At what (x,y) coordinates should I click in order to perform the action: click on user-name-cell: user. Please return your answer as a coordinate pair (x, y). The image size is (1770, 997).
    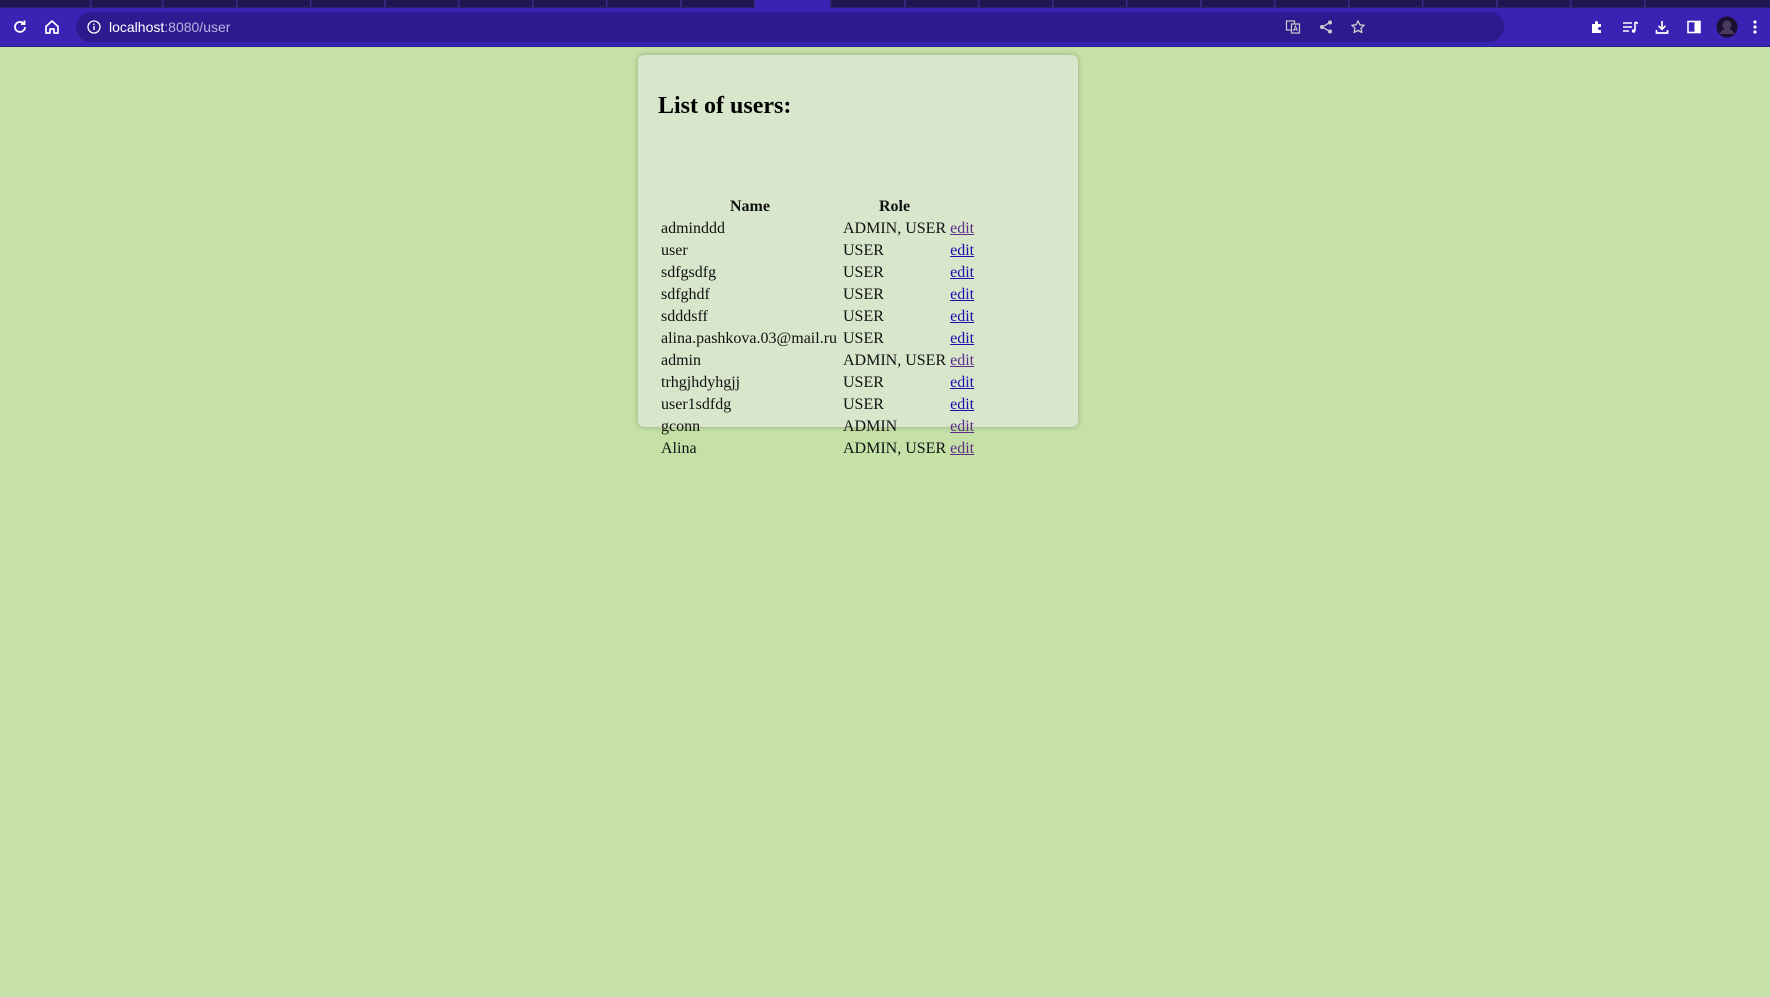
    Looking at the image, I should click on (674, 250).